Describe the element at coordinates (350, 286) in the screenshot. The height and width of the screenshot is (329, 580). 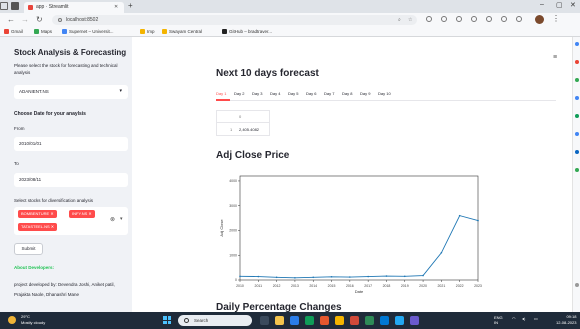
I see `x-tick-label: 2016` at that location.